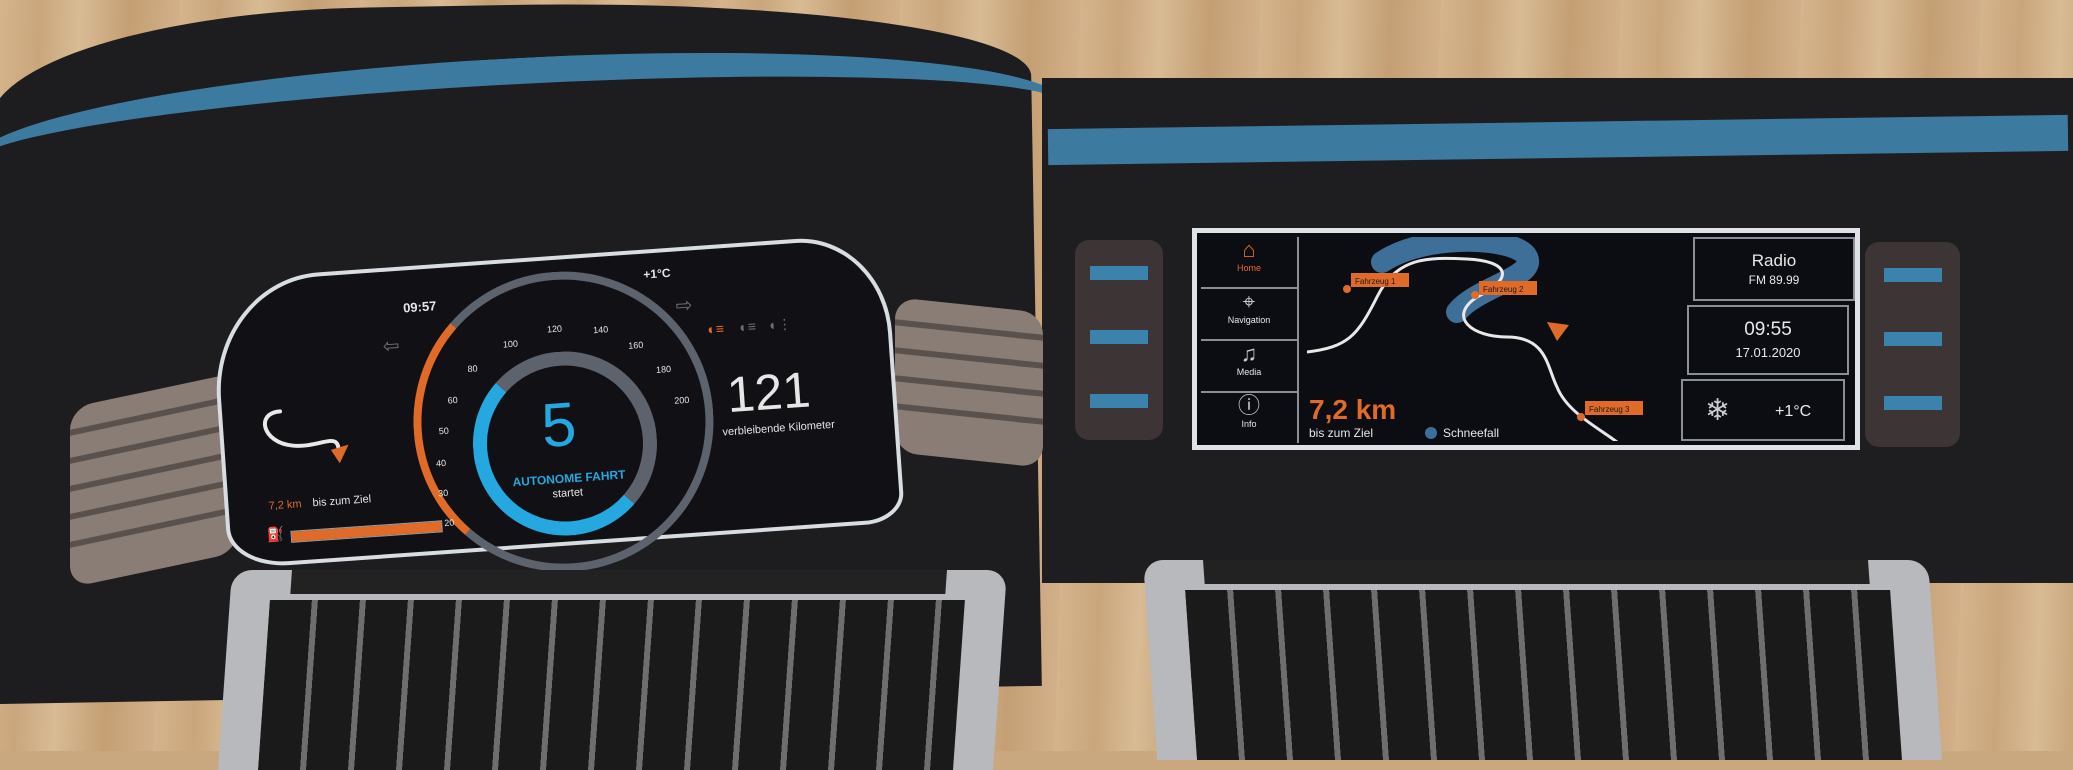  I want to click on map-distance-value: 7,2 km, so click(1352, 409).